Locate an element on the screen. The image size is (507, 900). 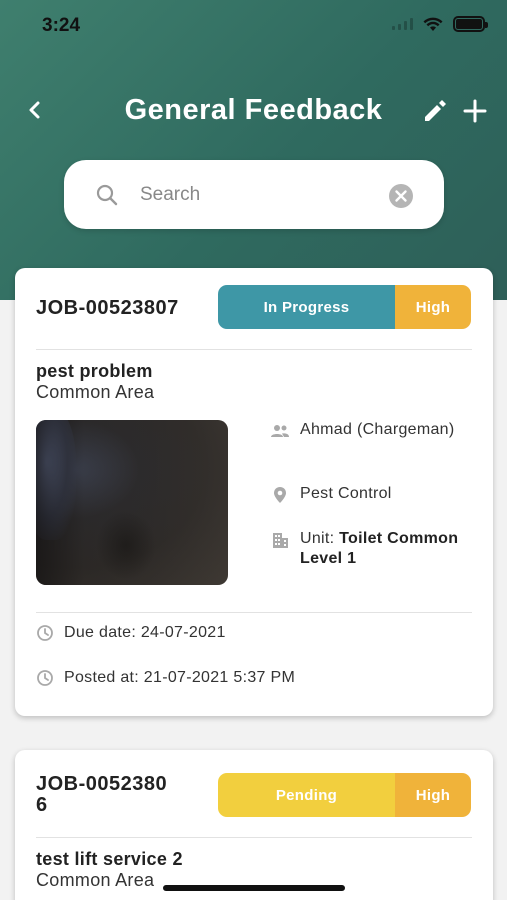
search-icon is located at coordinates (107, 195).